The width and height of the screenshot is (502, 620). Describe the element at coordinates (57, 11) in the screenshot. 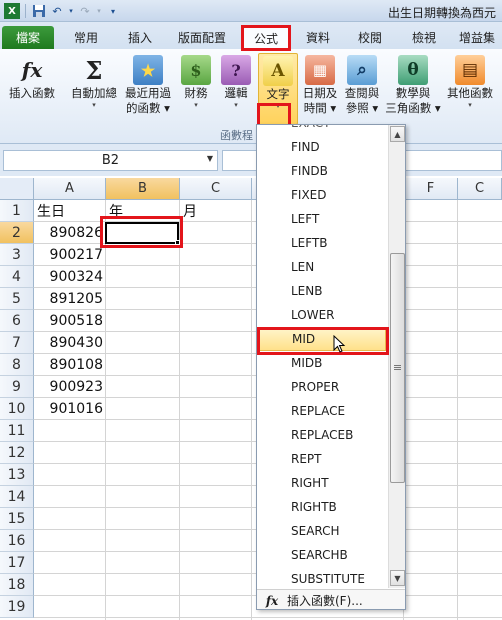

I see `undo-icon: ↶` at that location.